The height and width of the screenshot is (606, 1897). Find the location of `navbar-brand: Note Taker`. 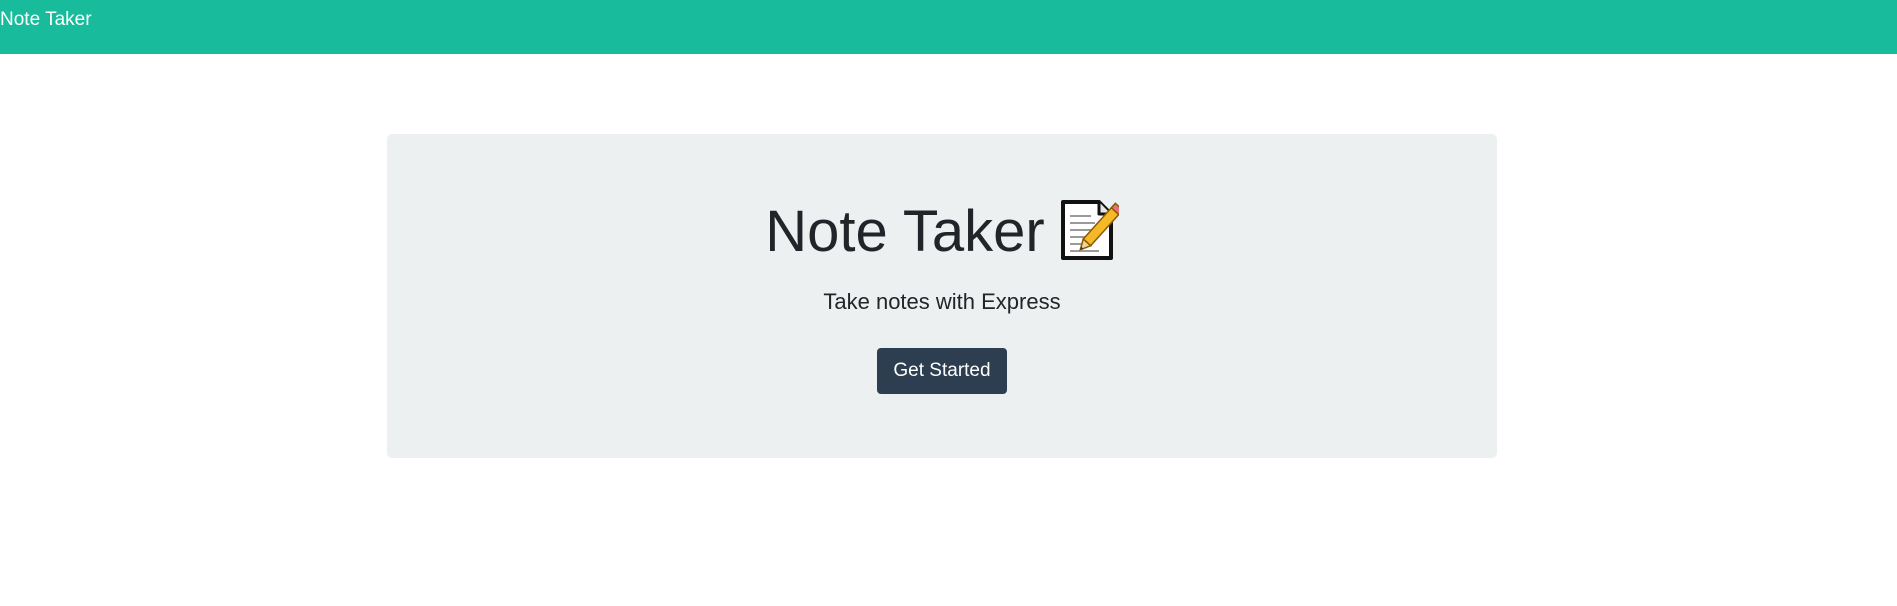

navbar-brand: Note Taker is located at coordinates (46, 20).